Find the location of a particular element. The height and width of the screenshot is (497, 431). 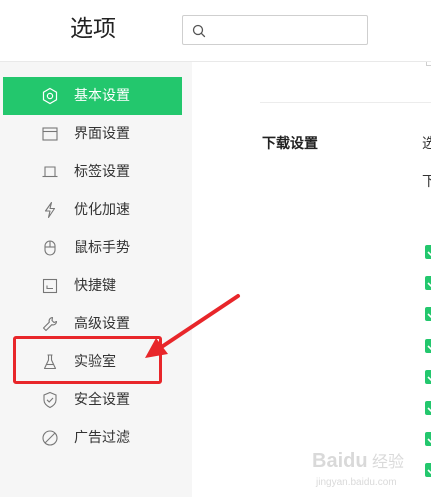

baidu-watermark-logo: Baidu 经验 jingyan.baidu.com is located at coordinates (358, 469).